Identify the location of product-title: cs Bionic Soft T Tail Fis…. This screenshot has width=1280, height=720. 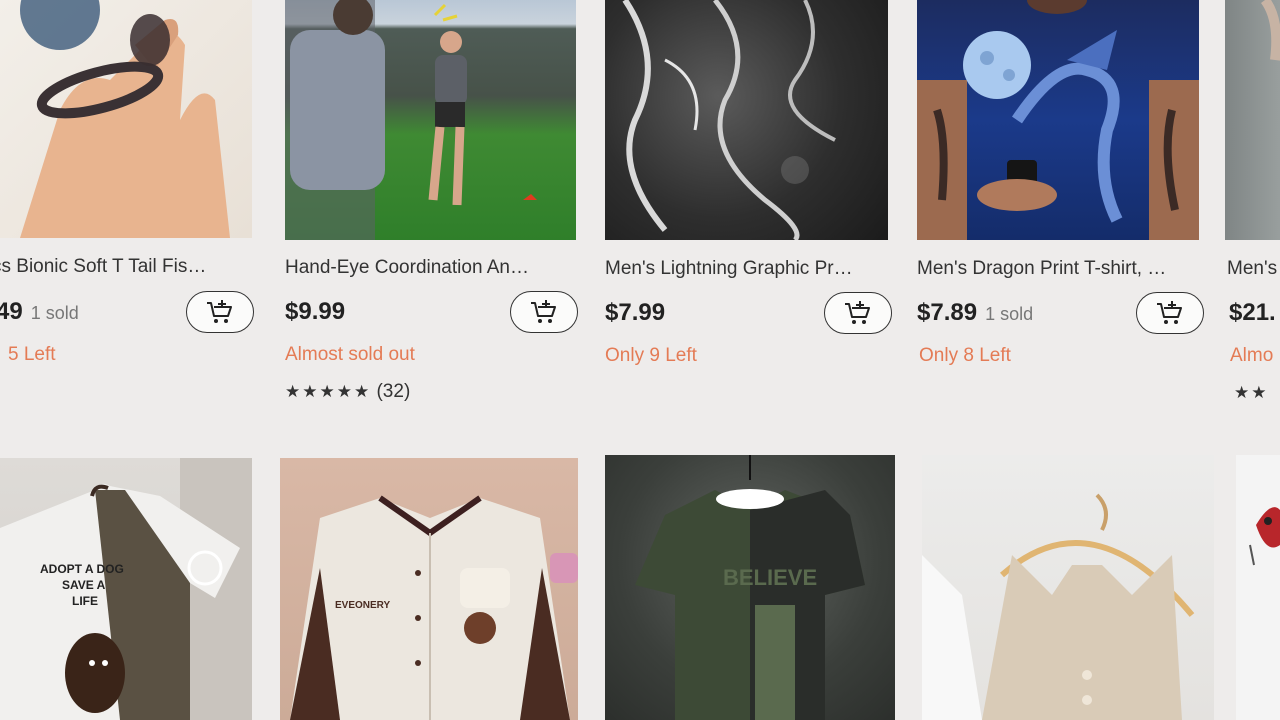
(103, 267).